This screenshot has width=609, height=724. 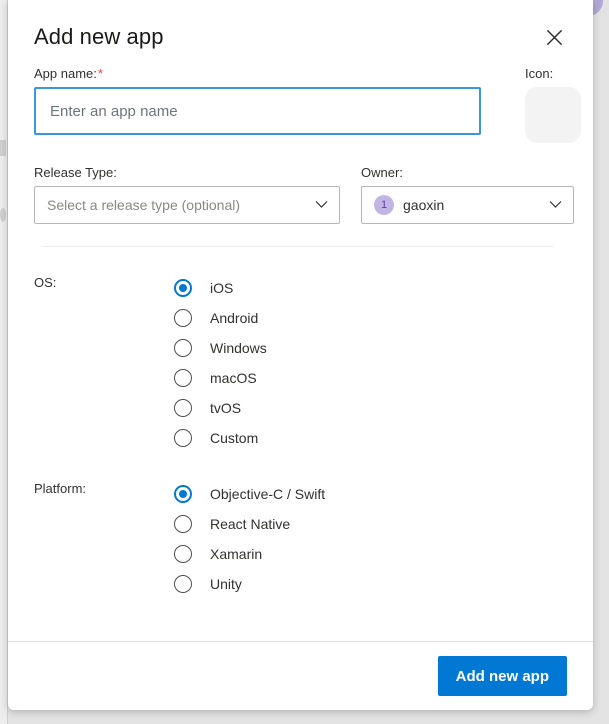 What do you see at coordinates (65, 73) in the screenshot?
I see `app-name-label-text: App name:` at bounding box center [65, 73].